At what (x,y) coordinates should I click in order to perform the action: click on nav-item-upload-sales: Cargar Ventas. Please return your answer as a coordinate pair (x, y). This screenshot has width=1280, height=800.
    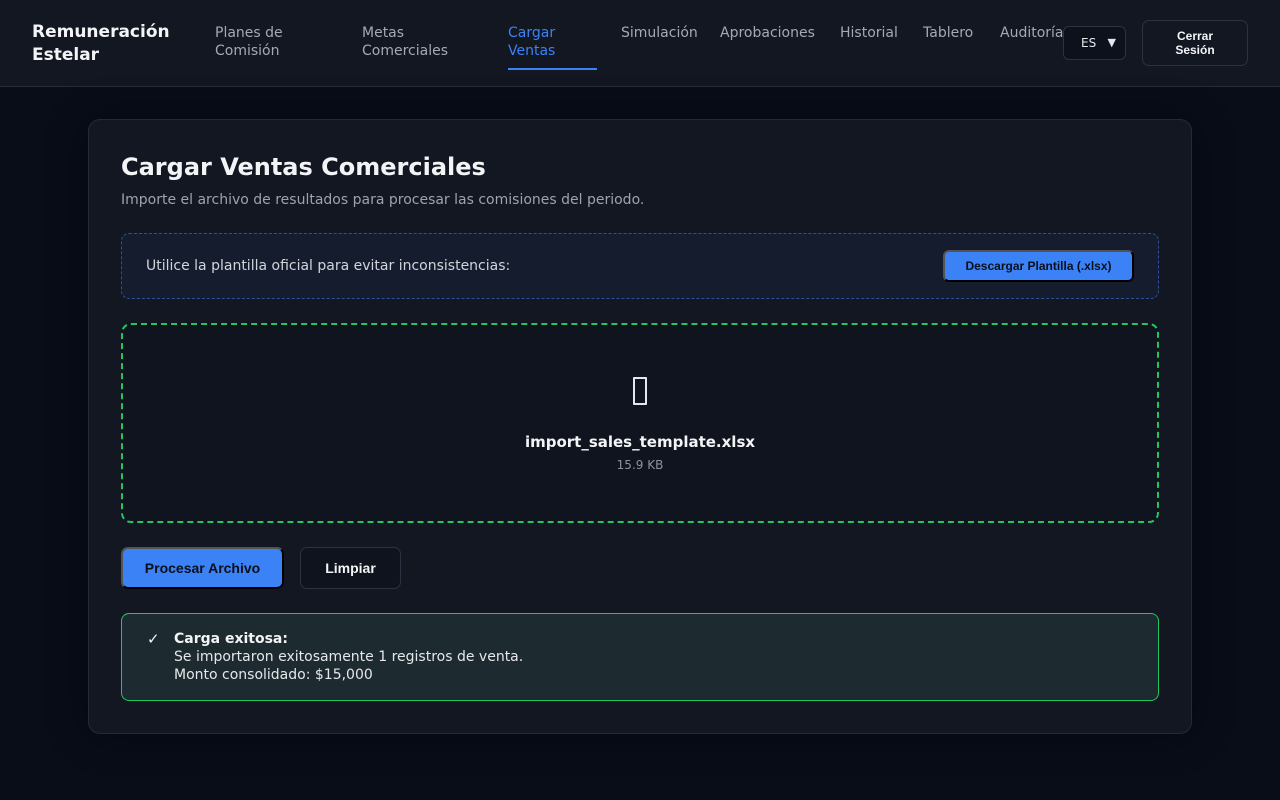
    Looking at the image, I should click on (552, 47).